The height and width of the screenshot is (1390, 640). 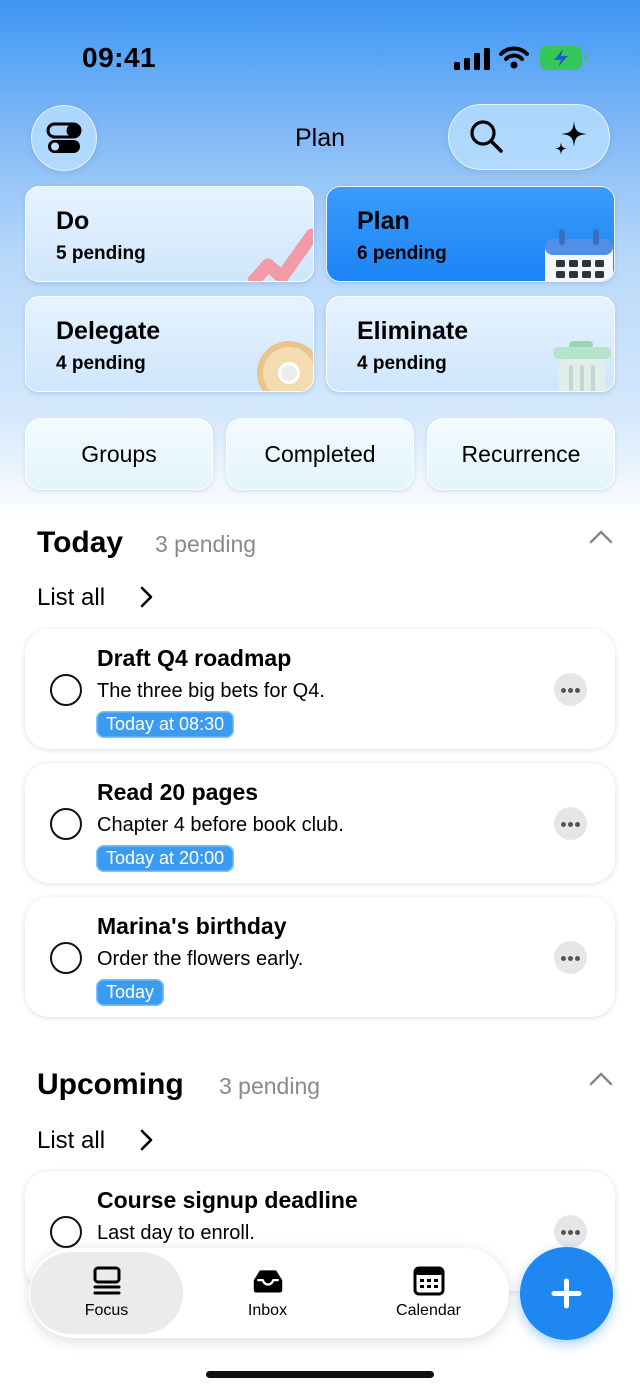 What do you see at coordinates (487, 137) in the screenshot?
I see `search-icon` at bounding box center [487, 137].